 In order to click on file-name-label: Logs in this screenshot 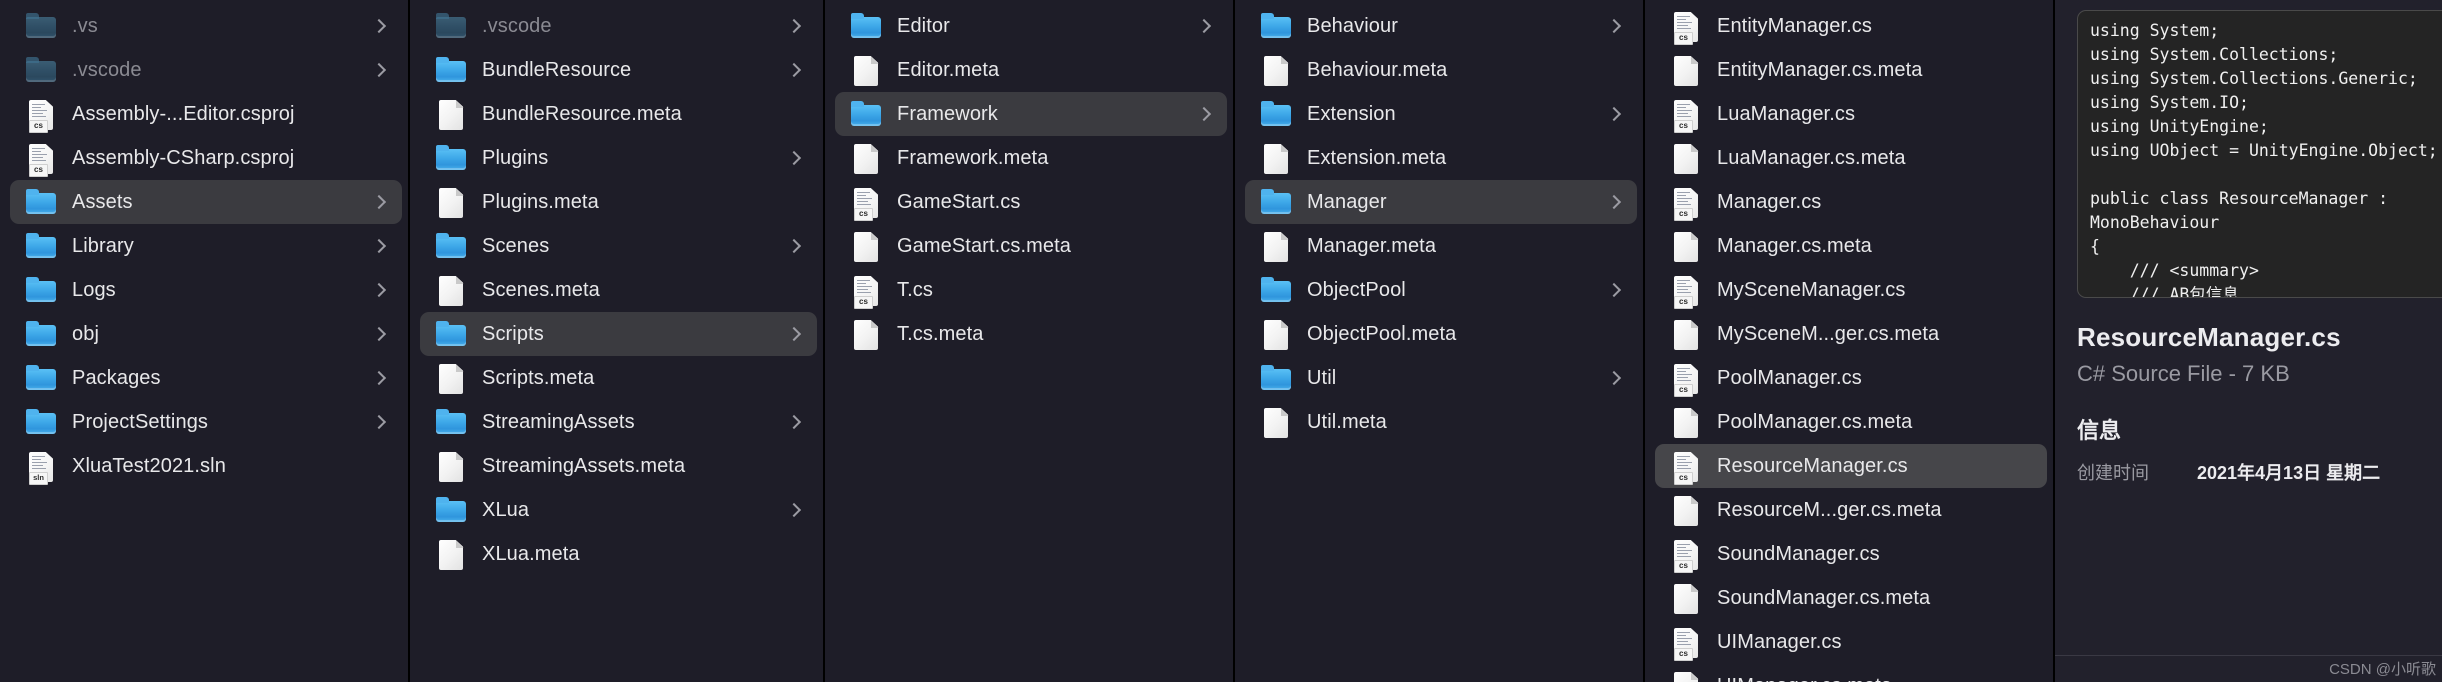, I will do `click(94, 289)`.